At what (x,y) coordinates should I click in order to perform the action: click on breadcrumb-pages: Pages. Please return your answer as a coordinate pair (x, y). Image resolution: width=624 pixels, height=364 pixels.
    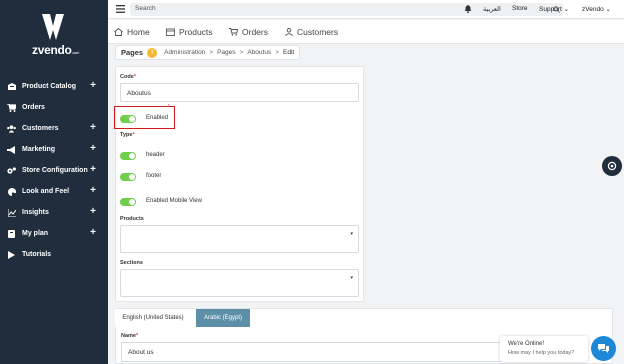
    Looking at the image, I should click on (226, 52).